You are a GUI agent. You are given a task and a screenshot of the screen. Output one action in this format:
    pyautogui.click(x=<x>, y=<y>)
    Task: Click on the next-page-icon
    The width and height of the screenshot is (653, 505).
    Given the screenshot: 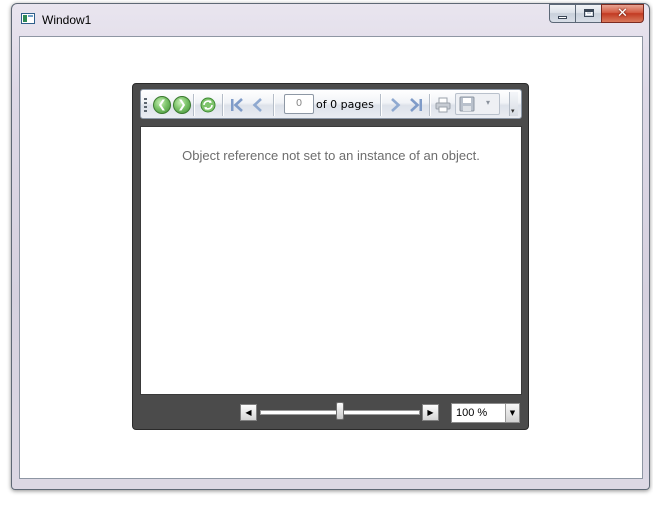 What is the action you would take?
    pyautogui.click(x=395, y=105)
    